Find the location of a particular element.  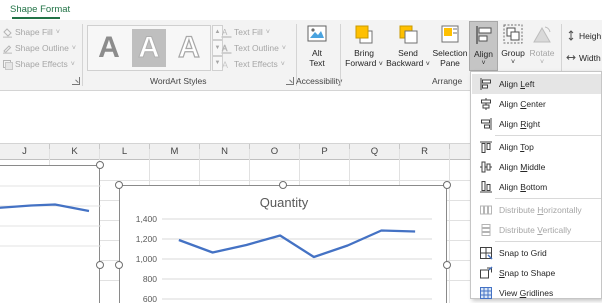

left-chart-plot is located at coordinates (50, 216).